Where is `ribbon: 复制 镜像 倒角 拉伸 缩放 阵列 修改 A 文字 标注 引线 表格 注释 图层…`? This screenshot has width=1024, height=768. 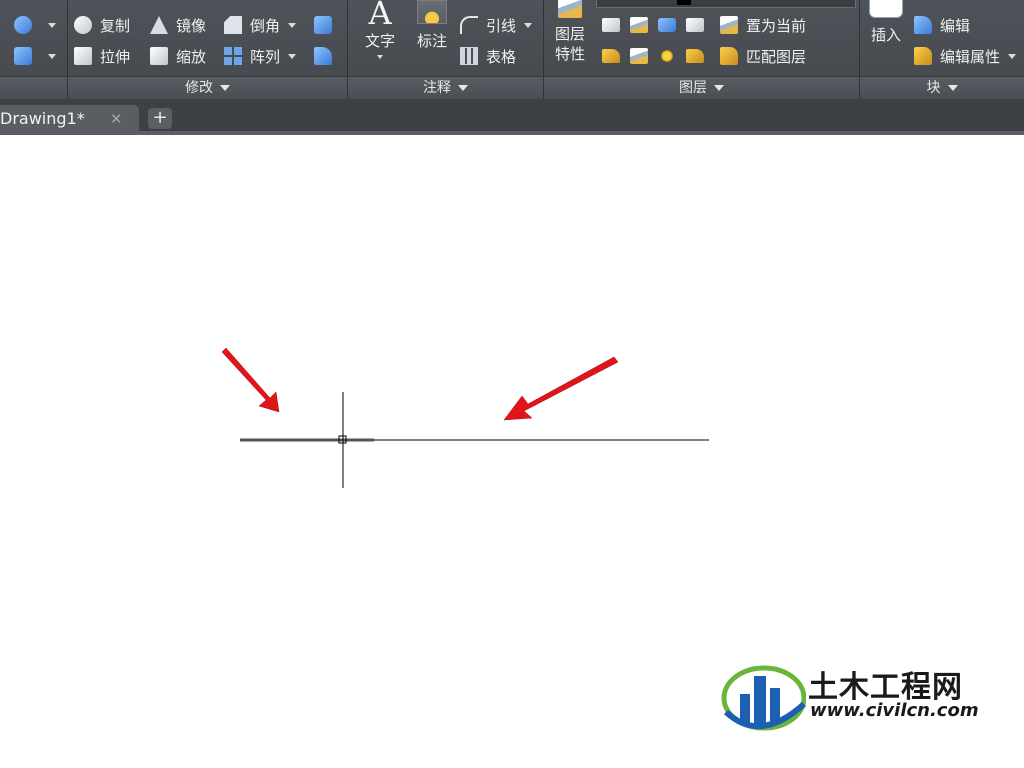 ribbon: 复制 镜像 倒角 拉伸 缩放 阵列 修改 A 文字 标注 引线 表格 注释 图层… is located at coordinates (512, 49).